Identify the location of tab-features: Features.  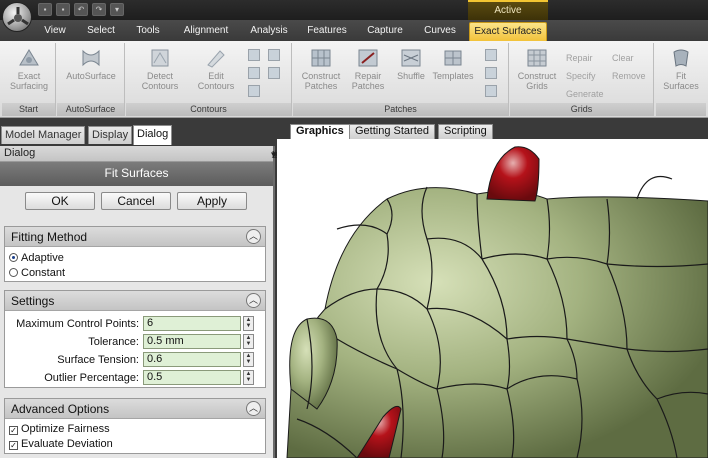
(327, 31).